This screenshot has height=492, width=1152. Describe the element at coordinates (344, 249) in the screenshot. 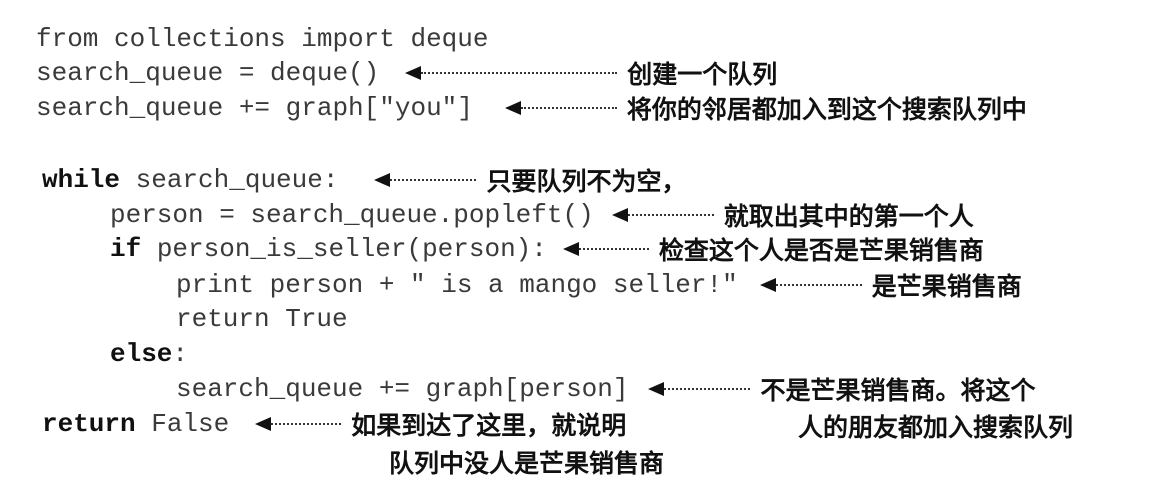

I see `code-text: person_is_seller(person):` at that location.